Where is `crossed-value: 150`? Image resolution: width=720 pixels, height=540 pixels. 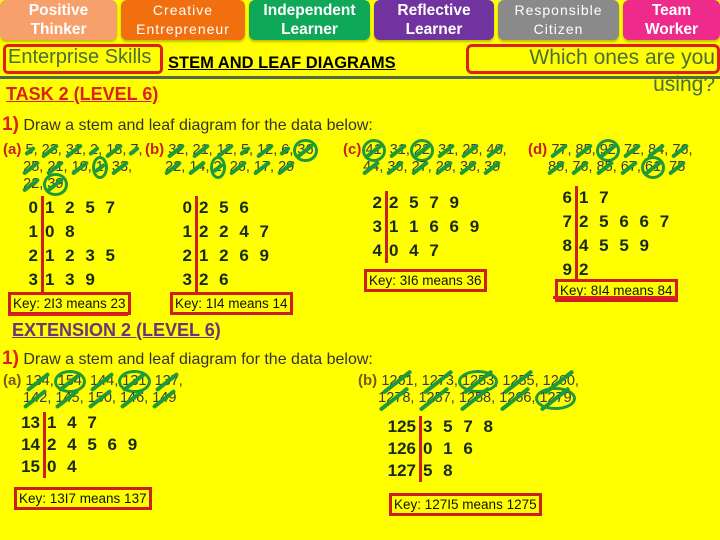
crossed-value: 150 is located at coordinates (99, 398).